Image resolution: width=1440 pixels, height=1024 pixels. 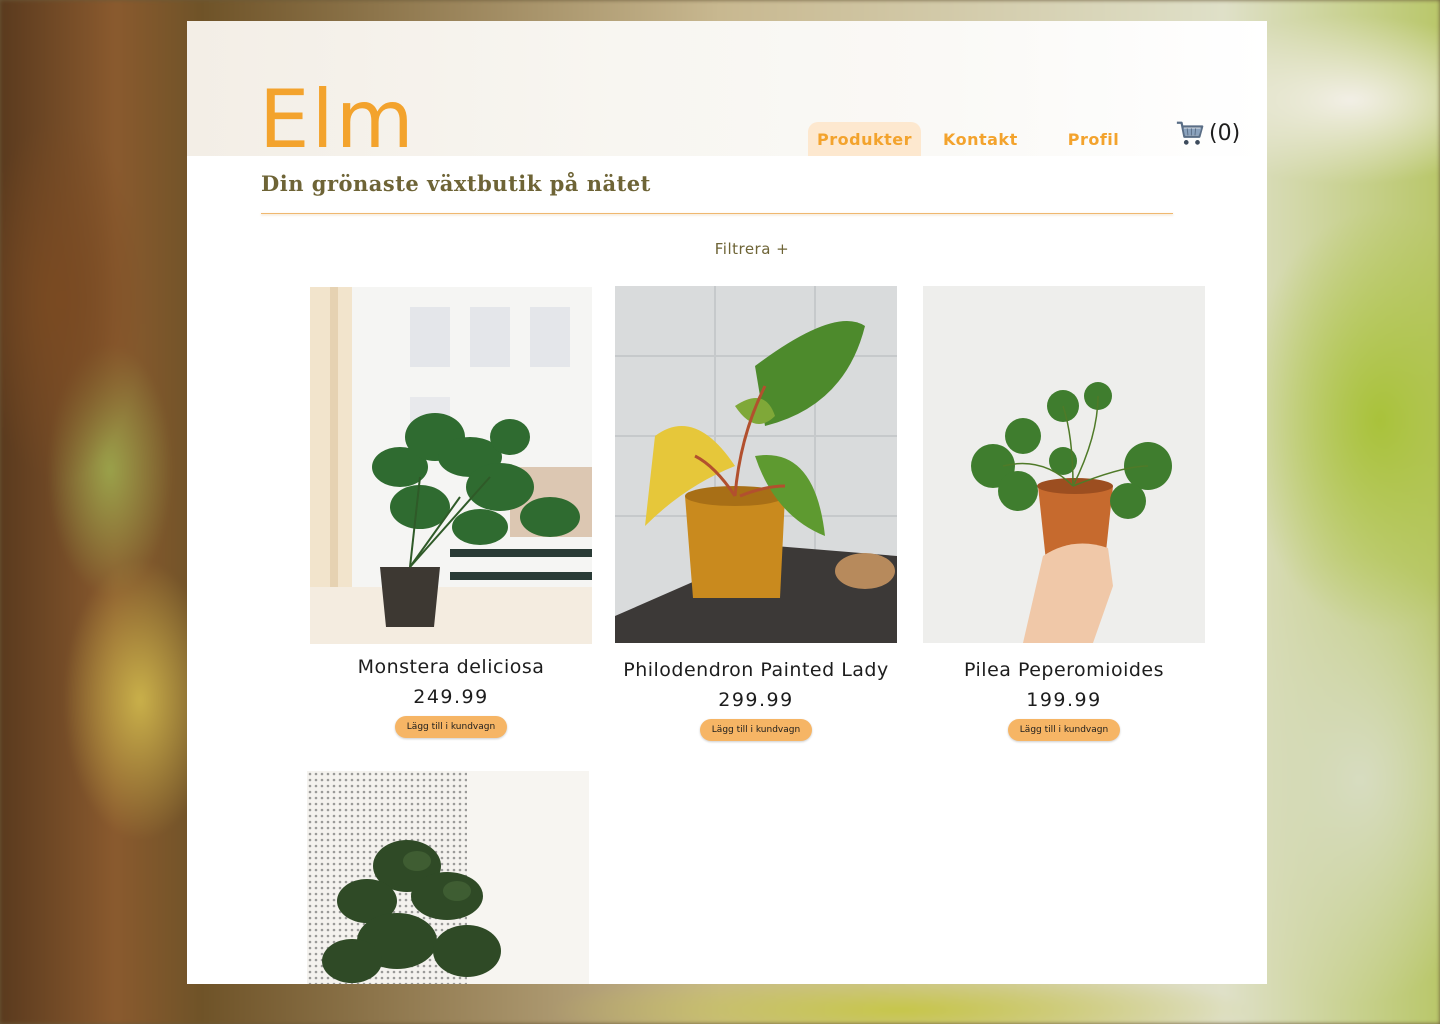 I want to click on nav-item-kontakt: Kontakt, so click(x=980, y=139).